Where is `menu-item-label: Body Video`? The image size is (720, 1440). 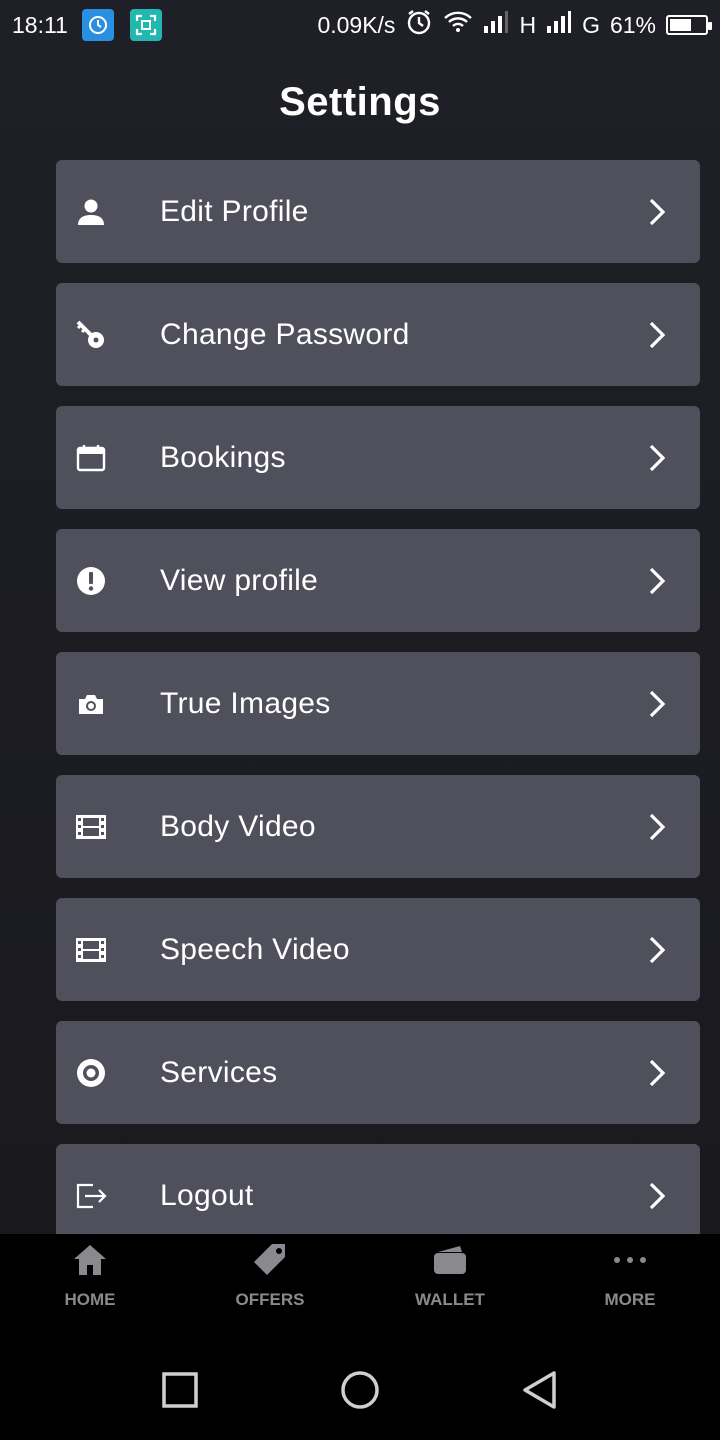
menu-item-label: Body Video is located at coordinates (238, 826).